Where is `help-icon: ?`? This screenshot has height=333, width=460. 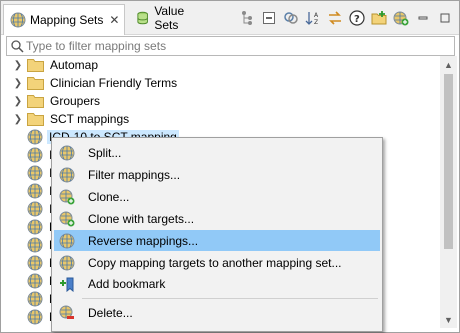
help-icon: ? is located at coordinates (356, 18).